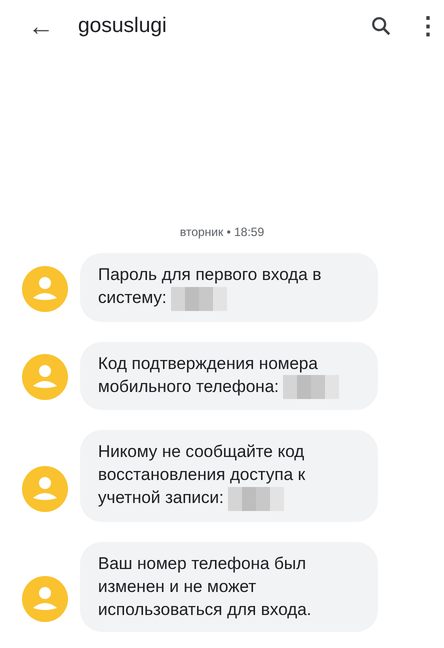 The image size is (444, 648). What do you see at coordinates (423, 26) in the screenshot?
I see `menu-button: ⋮` at bounding box center [423, 26].